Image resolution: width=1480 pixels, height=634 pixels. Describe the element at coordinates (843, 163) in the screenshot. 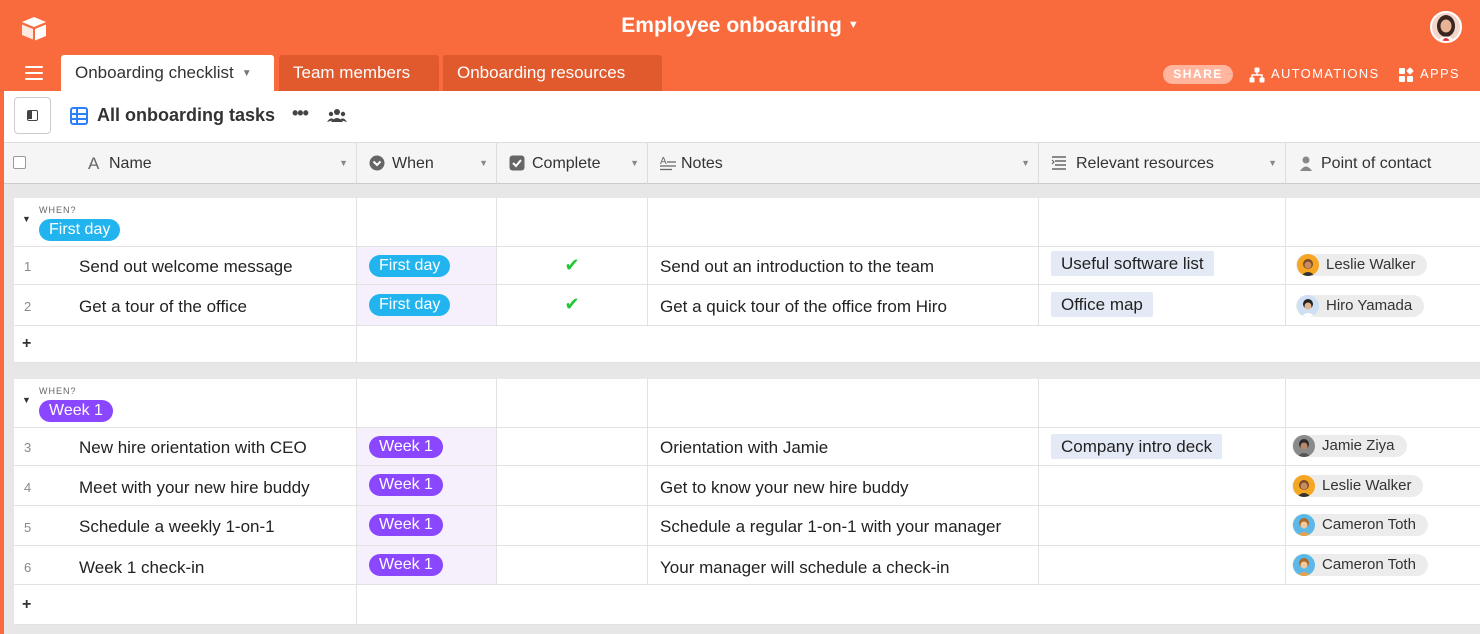

I see `column-header-notes: A Notes ▼` at that location.